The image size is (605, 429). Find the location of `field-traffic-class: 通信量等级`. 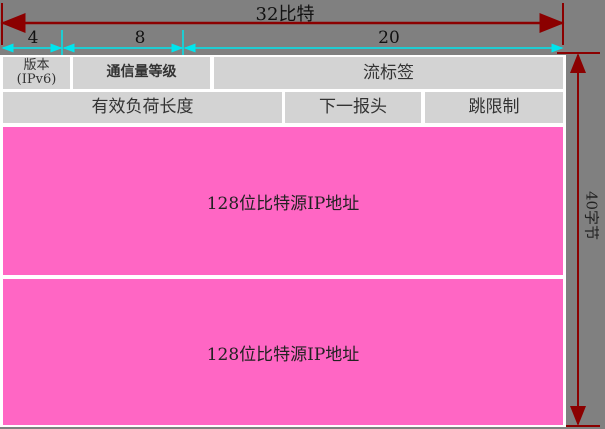

field-traffic-class: 通信量等级 is located at coordinates (141, 73).